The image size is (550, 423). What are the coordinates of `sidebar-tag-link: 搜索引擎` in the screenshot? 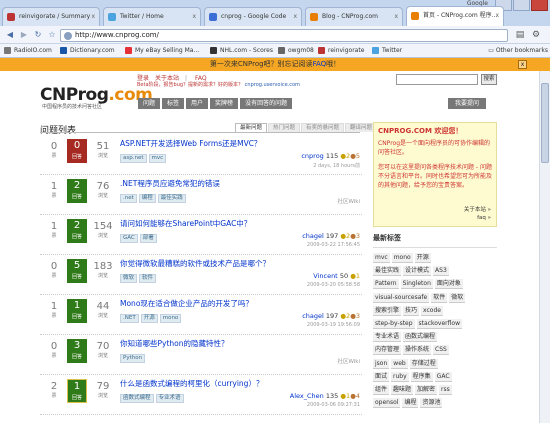 It's located at (387, 310).